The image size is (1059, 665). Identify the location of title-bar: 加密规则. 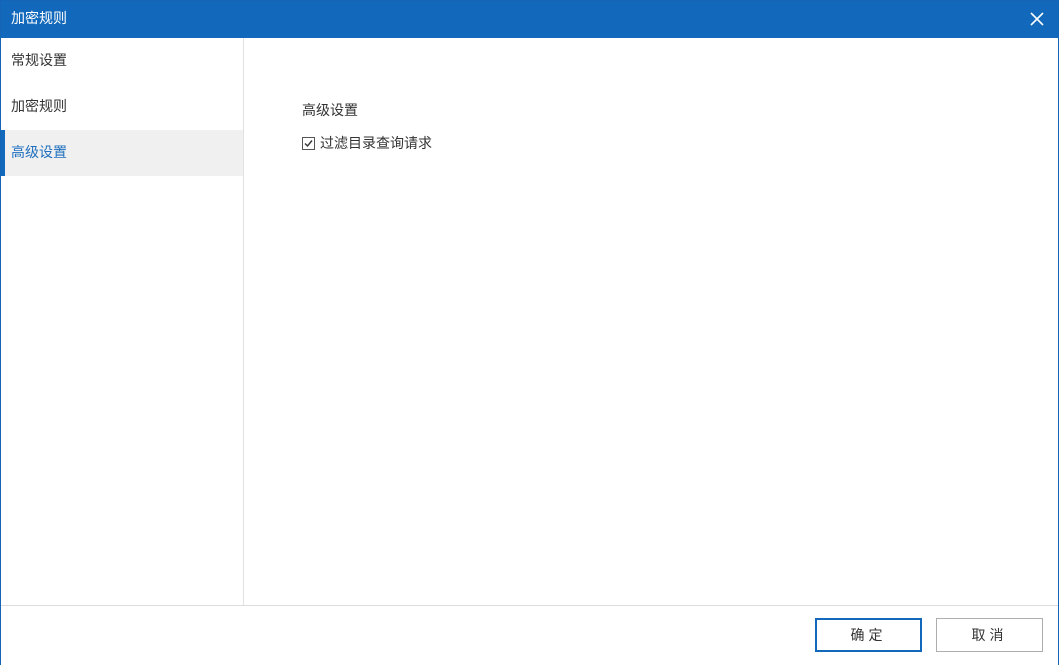
(529, 19).